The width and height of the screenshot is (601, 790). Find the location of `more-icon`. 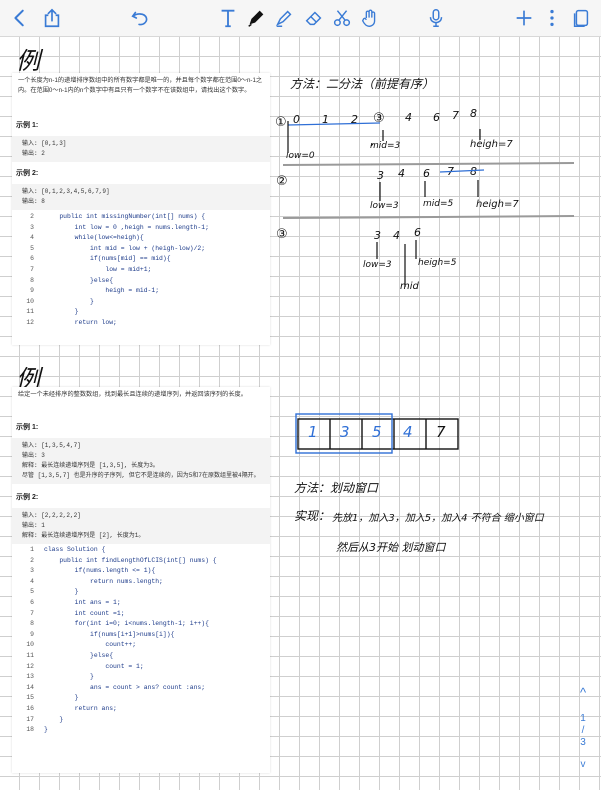

more-icon is located at coordinates (552, 18).